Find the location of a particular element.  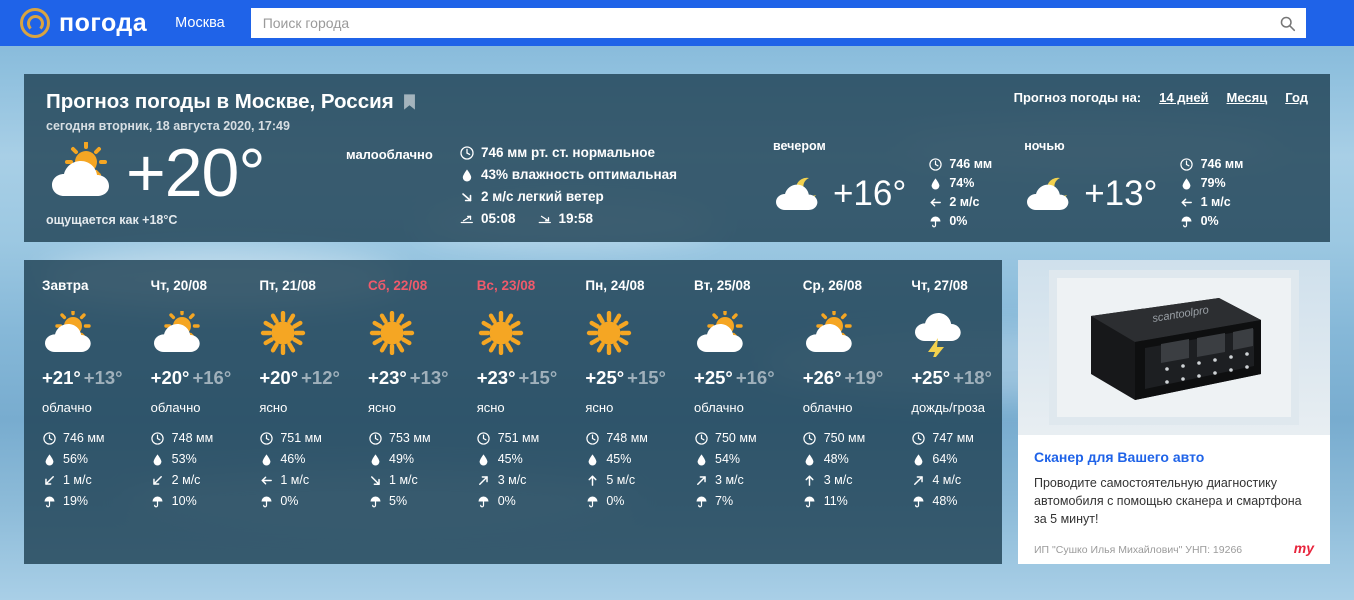

site-logo: погода is located at coordinates (83, 23).